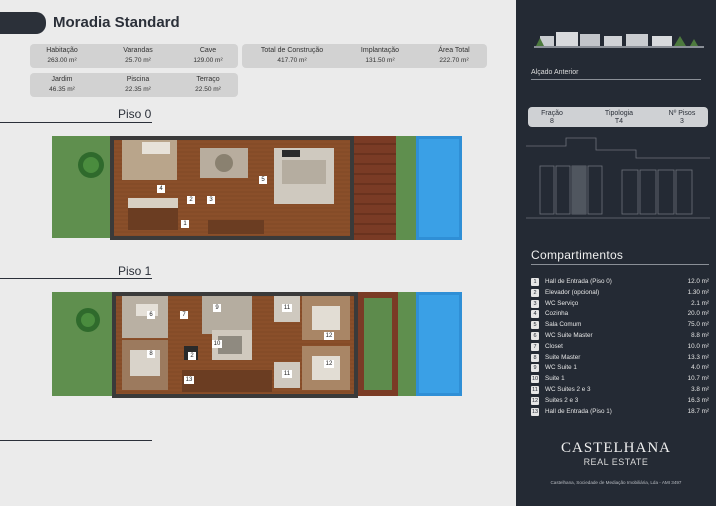  What do you see at coordinates (535, 411) in the screenshot?
I see `compartimento-number: 13` at bounding box center [535, 411].